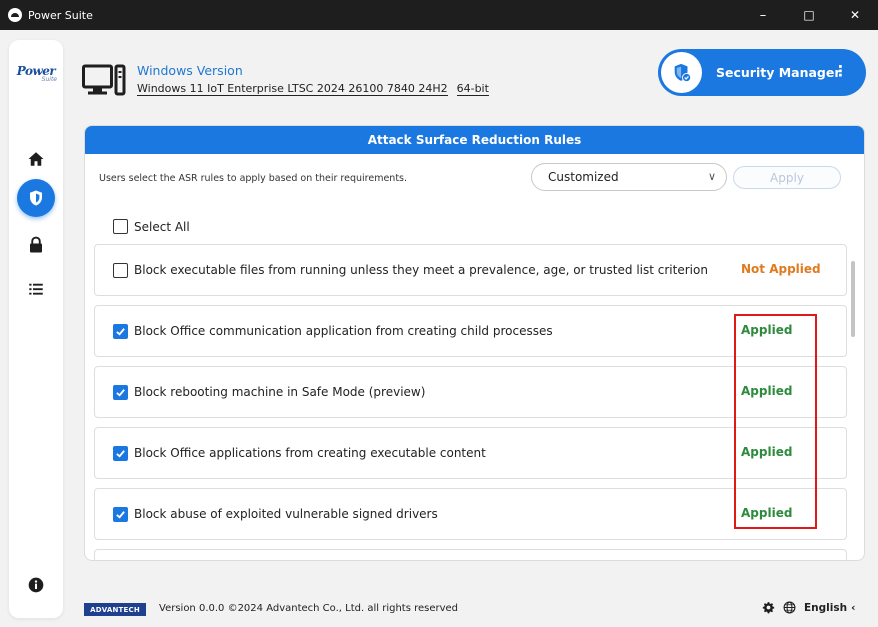  I want to click on security-manager-button: Security Manager ⋮, so click(762, 72).